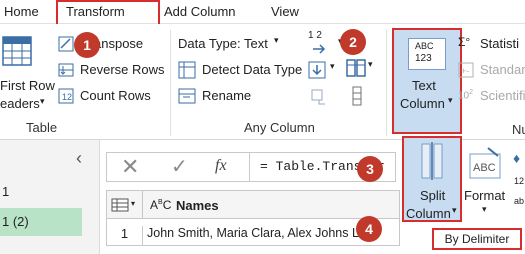 This screenshot has height=254, width=525. I want to click on callout-badge-2: 2, so click(353, 42).